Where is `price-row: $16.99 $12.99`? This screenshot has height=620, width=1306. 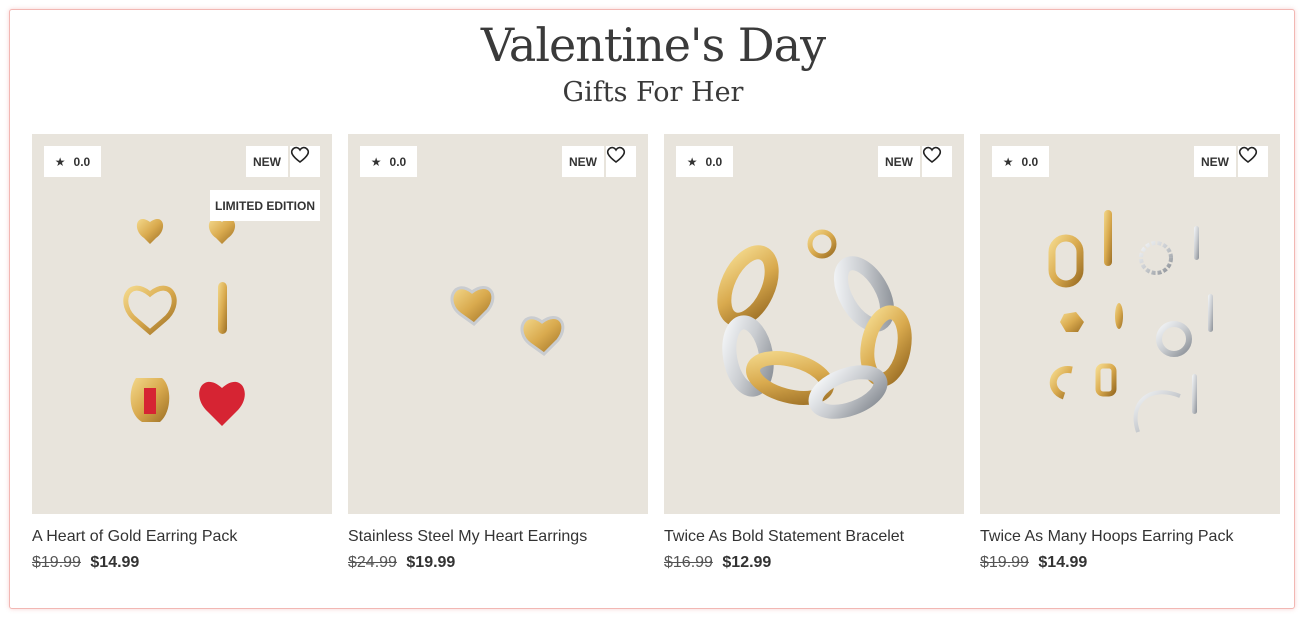
price-row: $16.99 $12.99 is located at coordinates (814, 563).